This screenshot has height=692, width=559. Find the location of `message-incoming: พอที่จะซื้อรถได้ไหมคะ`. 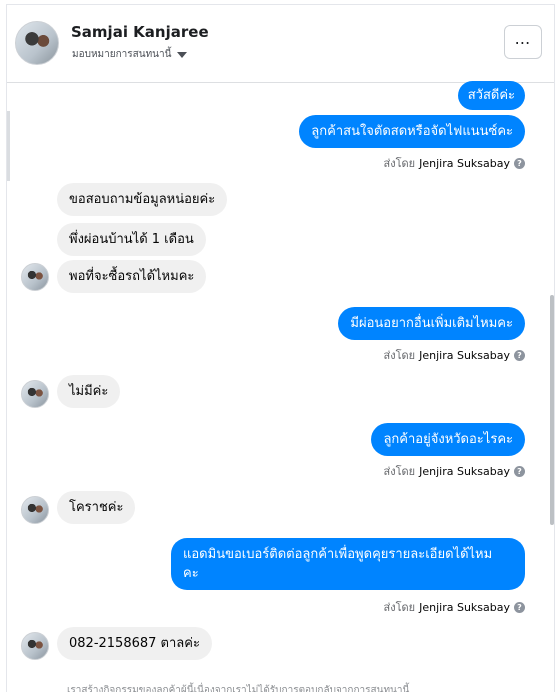

message-incoming: พอที่จะซื้อรถได้ไหมคะ is located at coordinates (132, 276).